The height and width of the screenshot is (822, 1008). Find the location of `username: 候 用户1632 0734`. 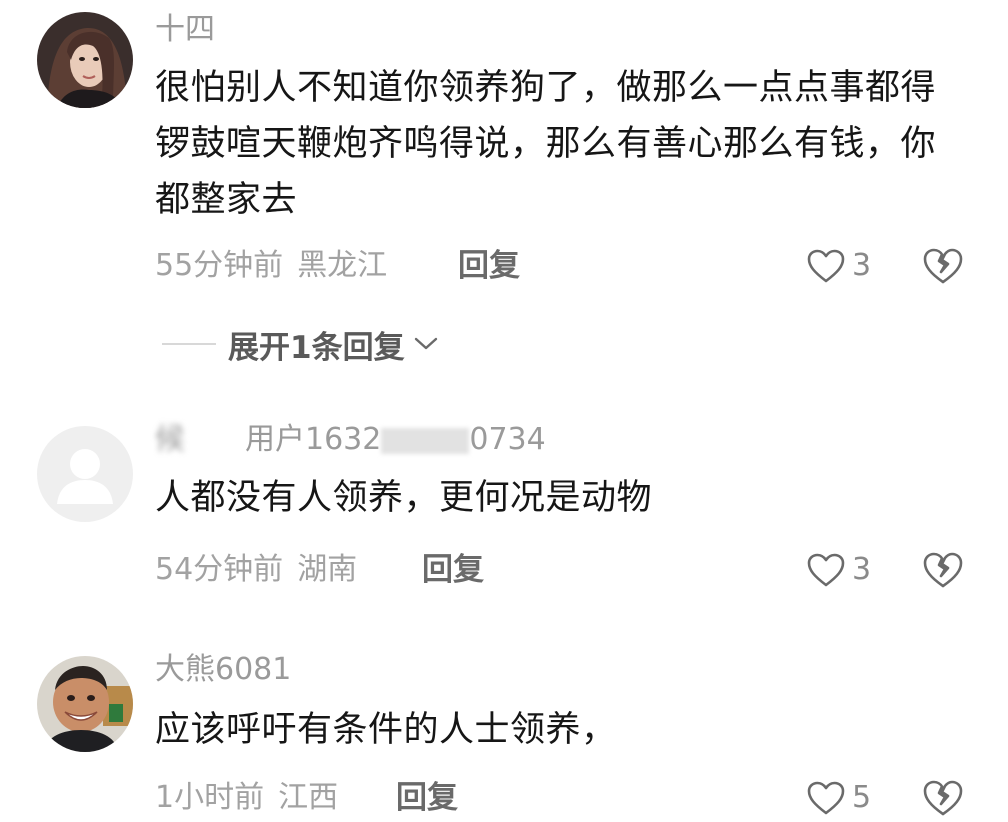

username: 候 用户1632 0734 is located at coordinates (350, 440).